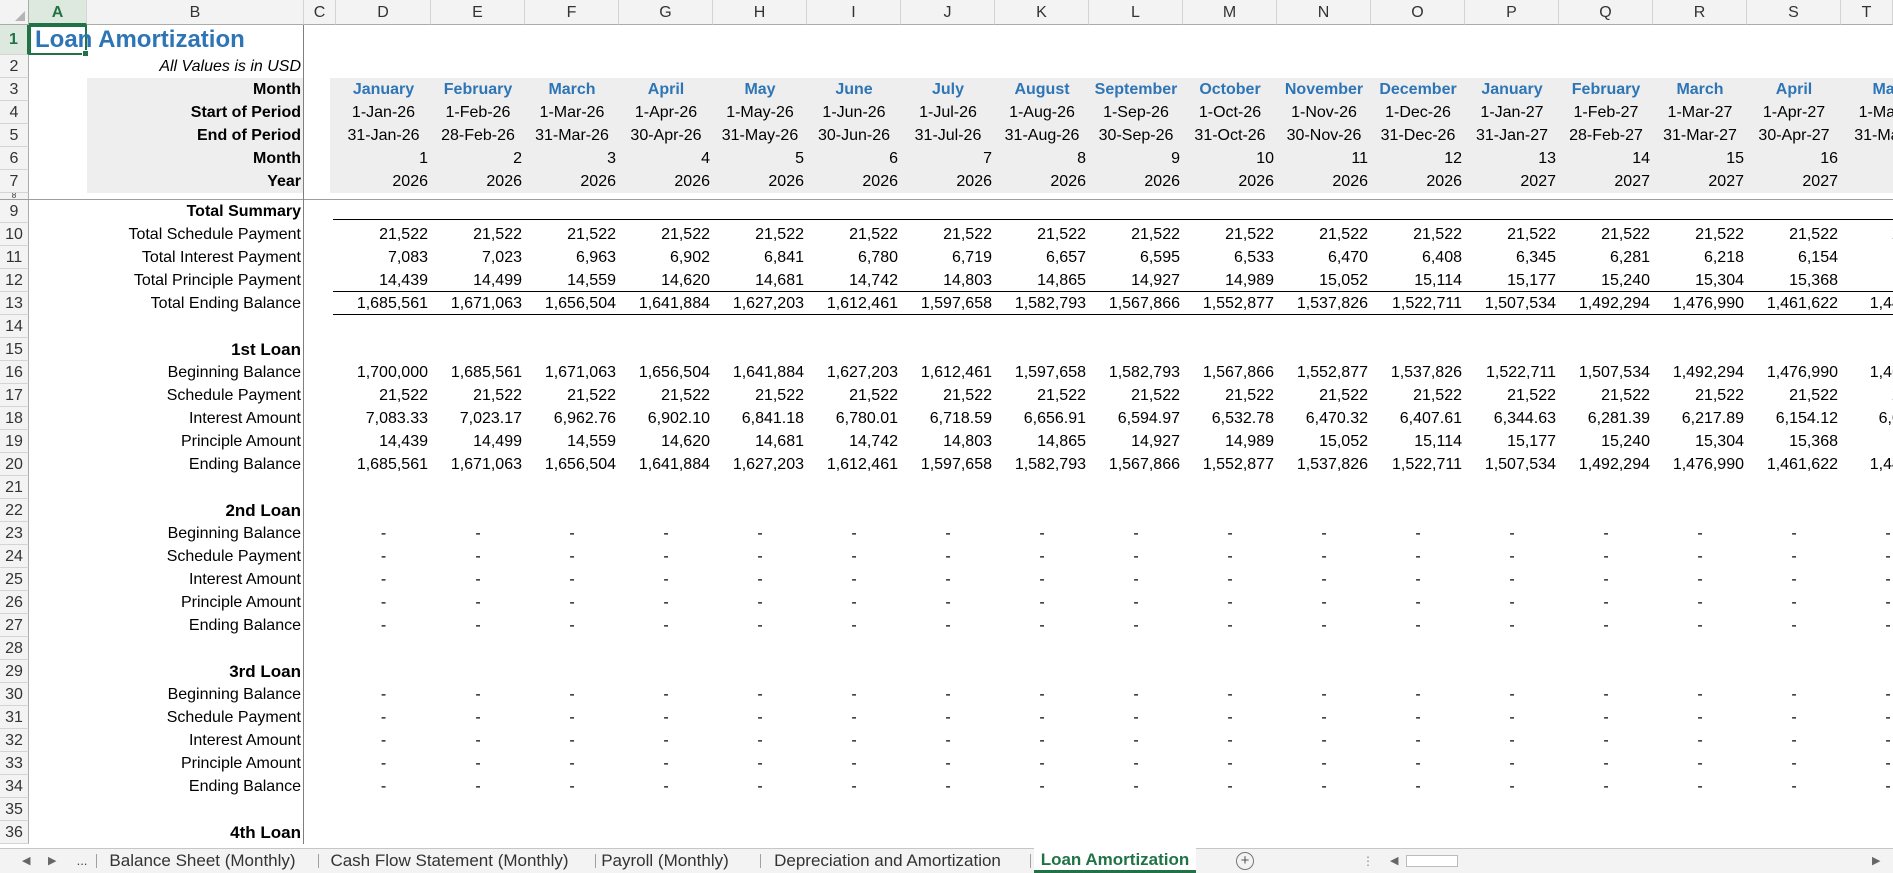 The image size is (1893, 873). I want to click on row-header-34: 34, so click(14, 786).